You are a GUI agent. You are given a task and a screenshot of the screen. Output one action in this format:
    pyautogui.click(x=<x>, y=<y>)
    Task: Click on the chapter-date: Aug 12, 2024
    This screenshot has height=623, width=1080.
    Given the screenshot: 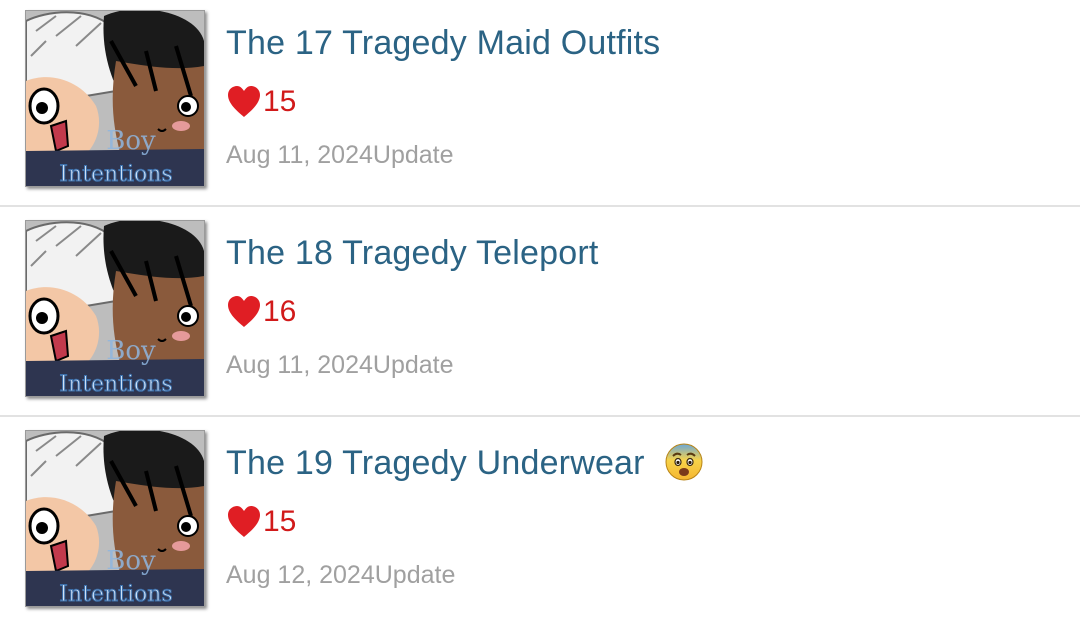 What is the action you would take?
    pyautogui.click(x=300, y=575)
    